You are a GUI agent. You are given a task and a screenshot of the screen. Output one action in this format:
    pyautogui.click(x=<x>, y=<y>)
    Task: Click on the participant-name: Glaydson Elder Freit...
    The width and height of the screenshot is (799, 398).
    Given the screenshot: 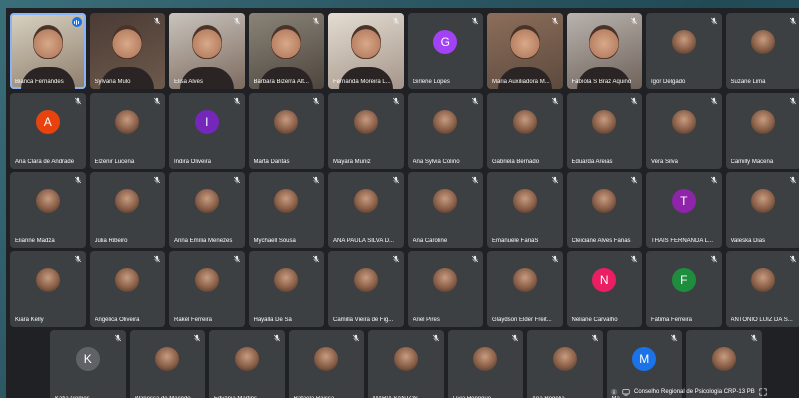 What is the action you would take?
    pyautogui.click(x=522, y=320)
    